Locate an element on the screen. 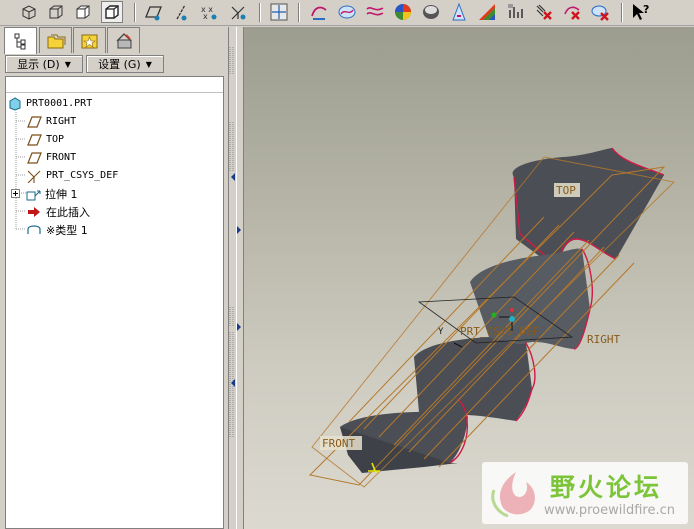  curve-analysis-icon is located at coordinates (347, 12).